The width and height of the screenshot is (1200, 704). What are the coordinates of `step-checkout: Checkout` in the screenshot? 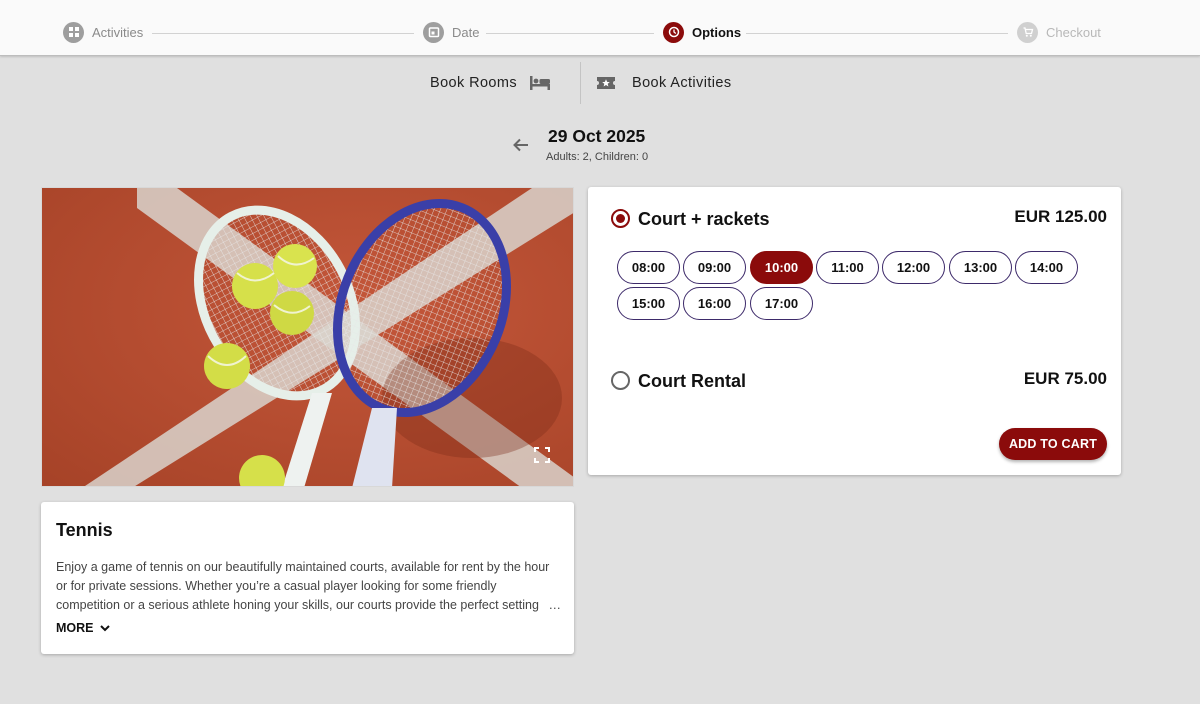 It's located at (1059, 32).